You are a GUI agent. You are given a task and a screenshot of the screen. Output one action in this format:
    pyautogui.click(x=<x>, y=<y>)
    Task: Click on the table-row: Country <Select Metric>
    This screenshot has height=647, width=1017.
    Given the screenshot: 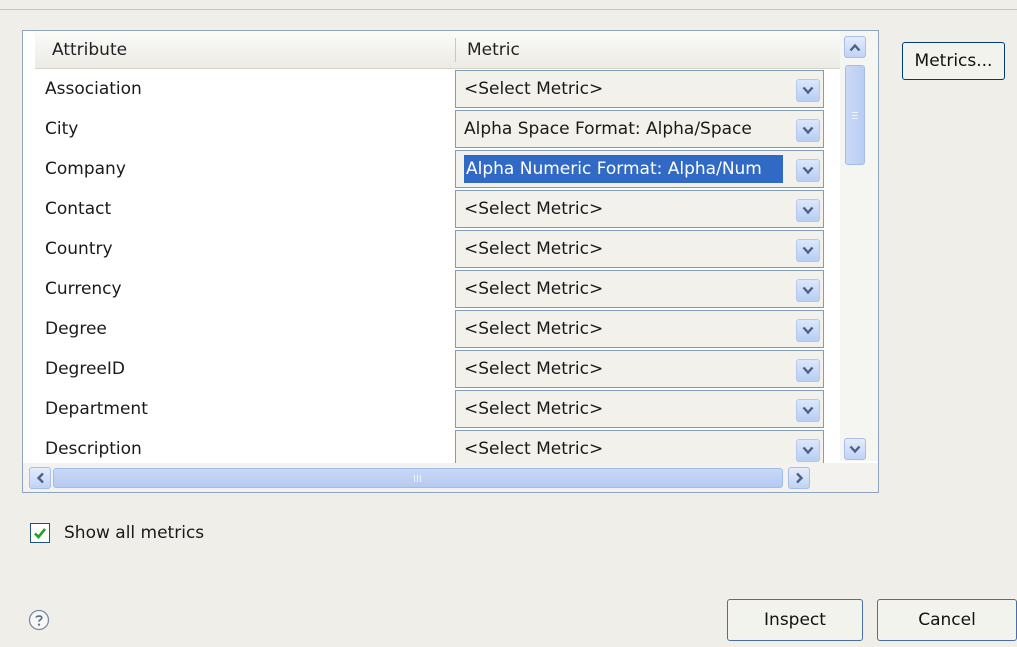 What is the action you would take?
    pyautogui.click(x=437, y=249)
    